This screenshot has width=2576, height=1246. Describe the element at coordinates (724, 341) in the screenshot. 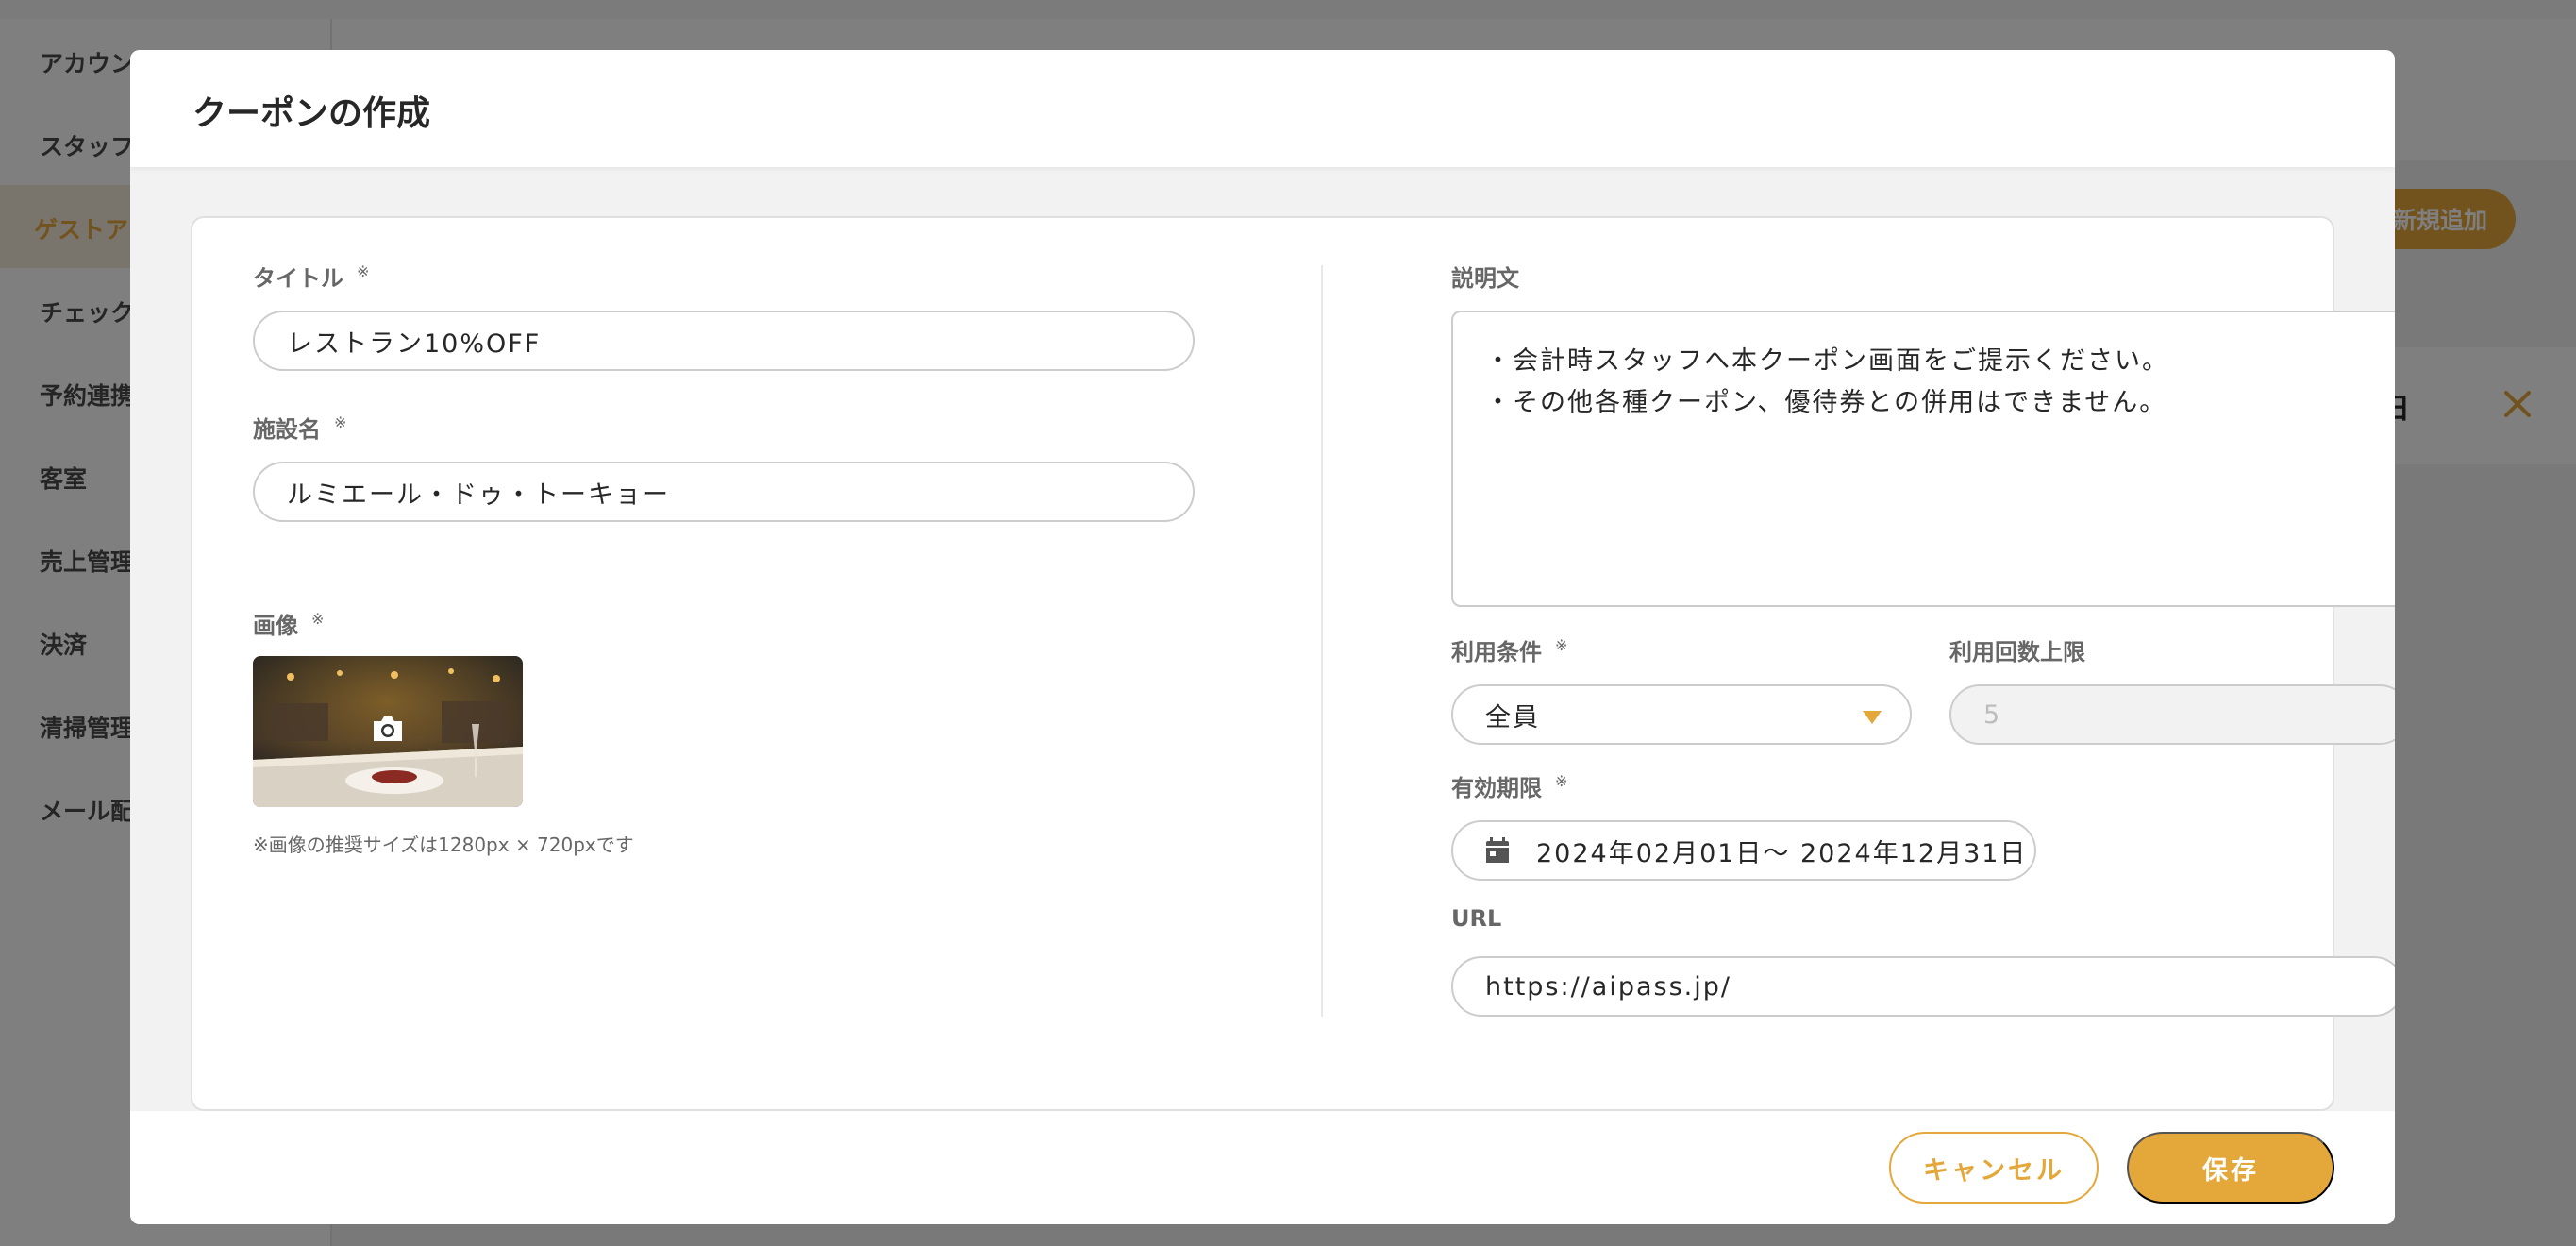

I see `title-input: レストラン10%OFF` at that location.